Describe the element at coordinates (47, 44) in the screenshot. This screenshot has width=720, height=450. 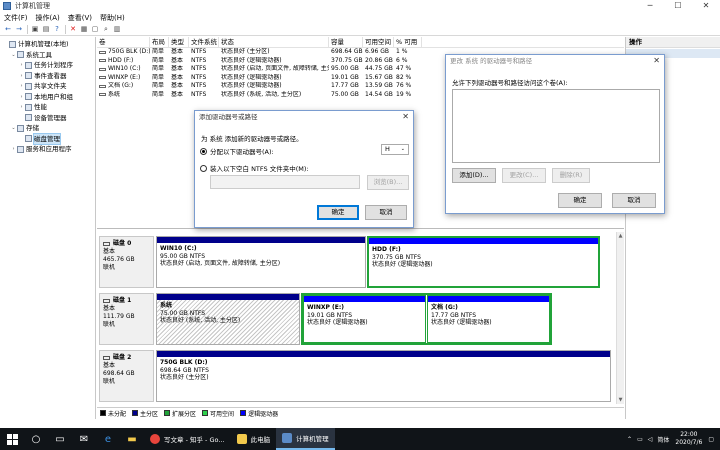
I see `tree-node: 计算机管理(本地)` at that location.